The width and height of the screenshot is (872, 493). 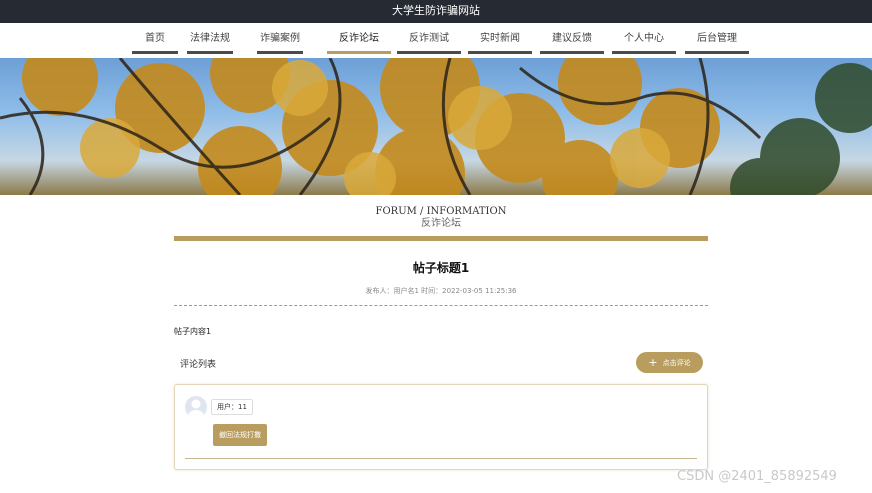 What do you see at coordinates (441, 427) in the screenshot?
I see `comment-item: 用户：11 撤回法规打撒` at bounding box center [441, 427].